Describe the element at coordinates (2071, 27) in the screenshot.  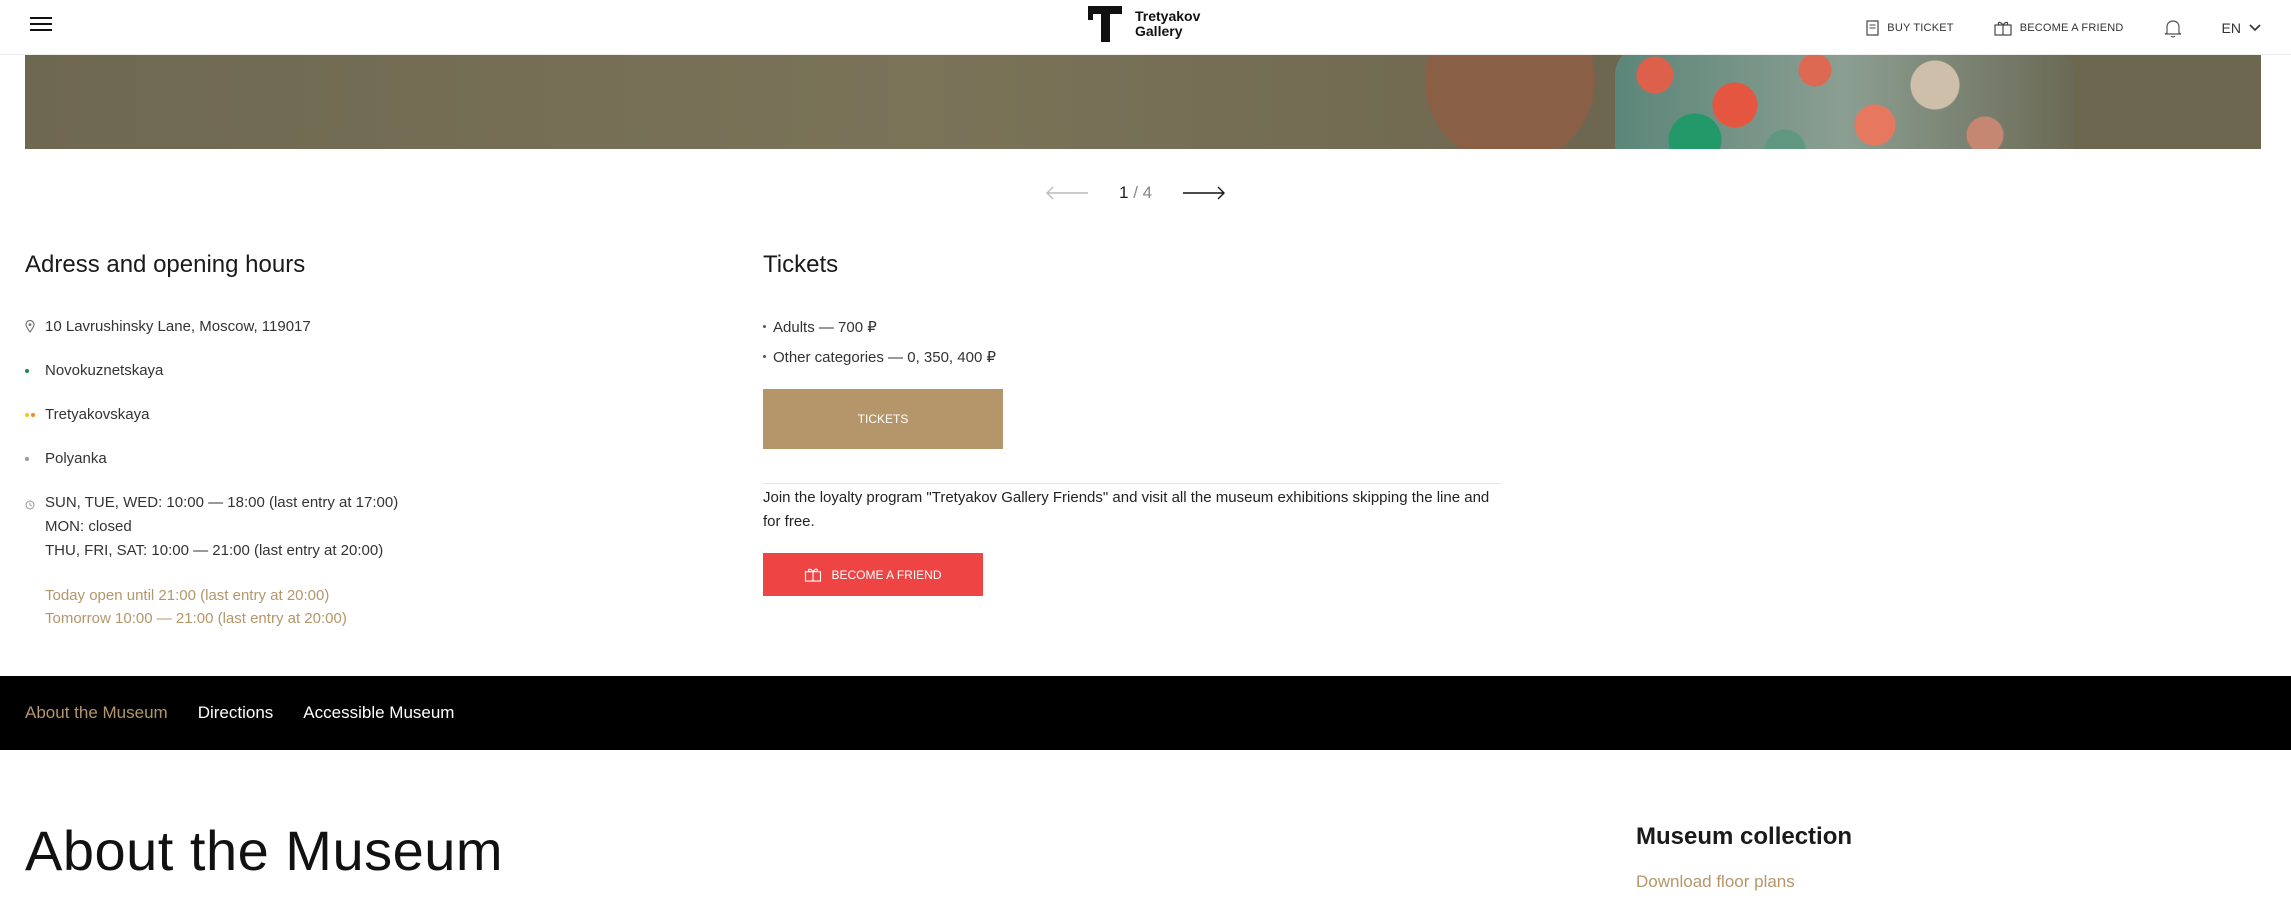
I see `become-friend-label: BECOME A FRIEND` at that location.